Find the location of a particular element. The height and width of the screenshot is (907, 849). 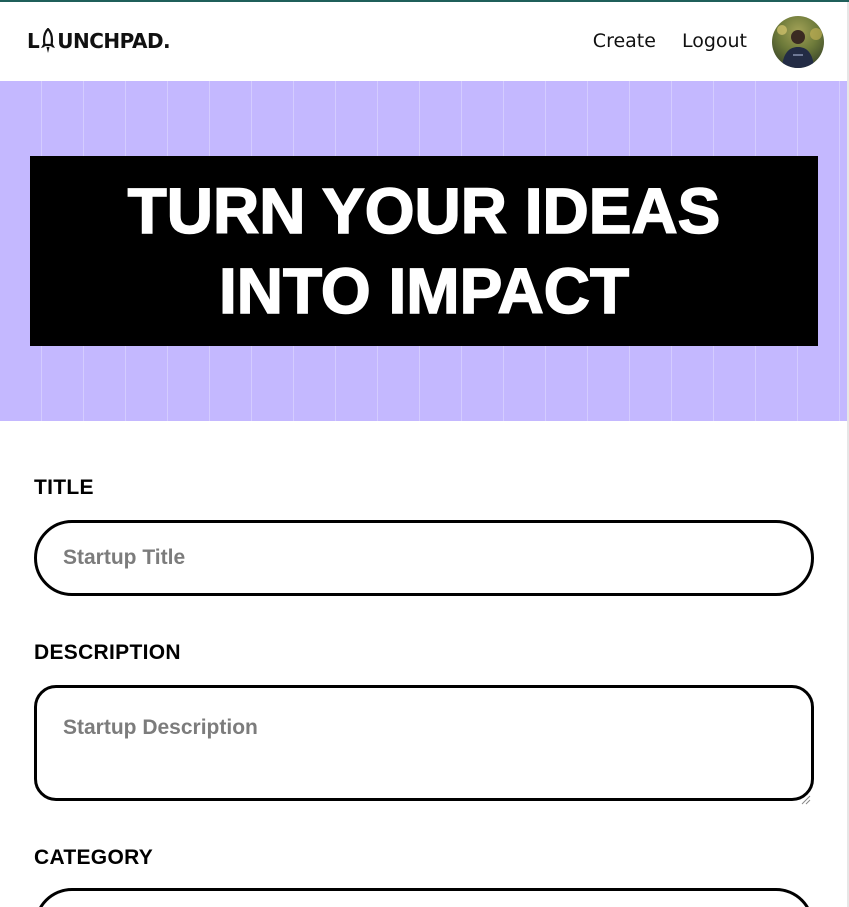

nav-links: Create Logout is located at coordinates (670, 41).